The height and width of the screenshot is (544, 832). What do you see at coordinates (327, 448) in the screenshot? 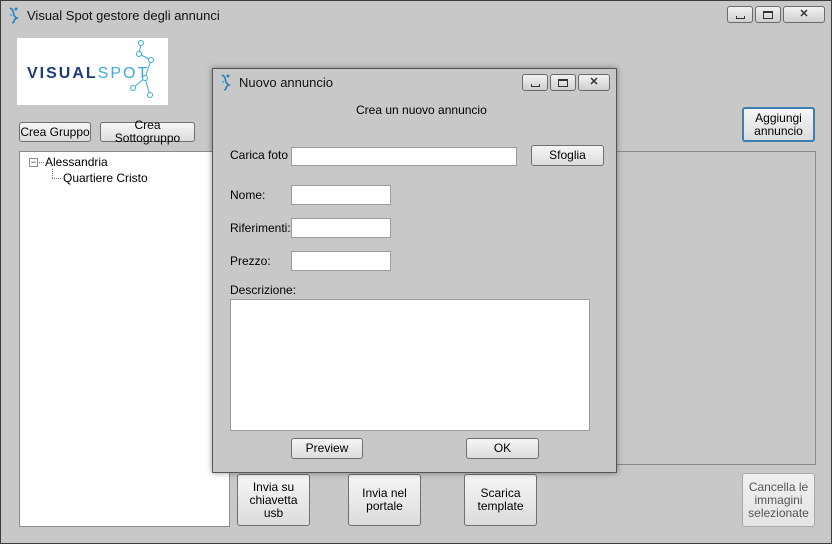
I see `preview-button: Preview` at bounding box center [327, 448].